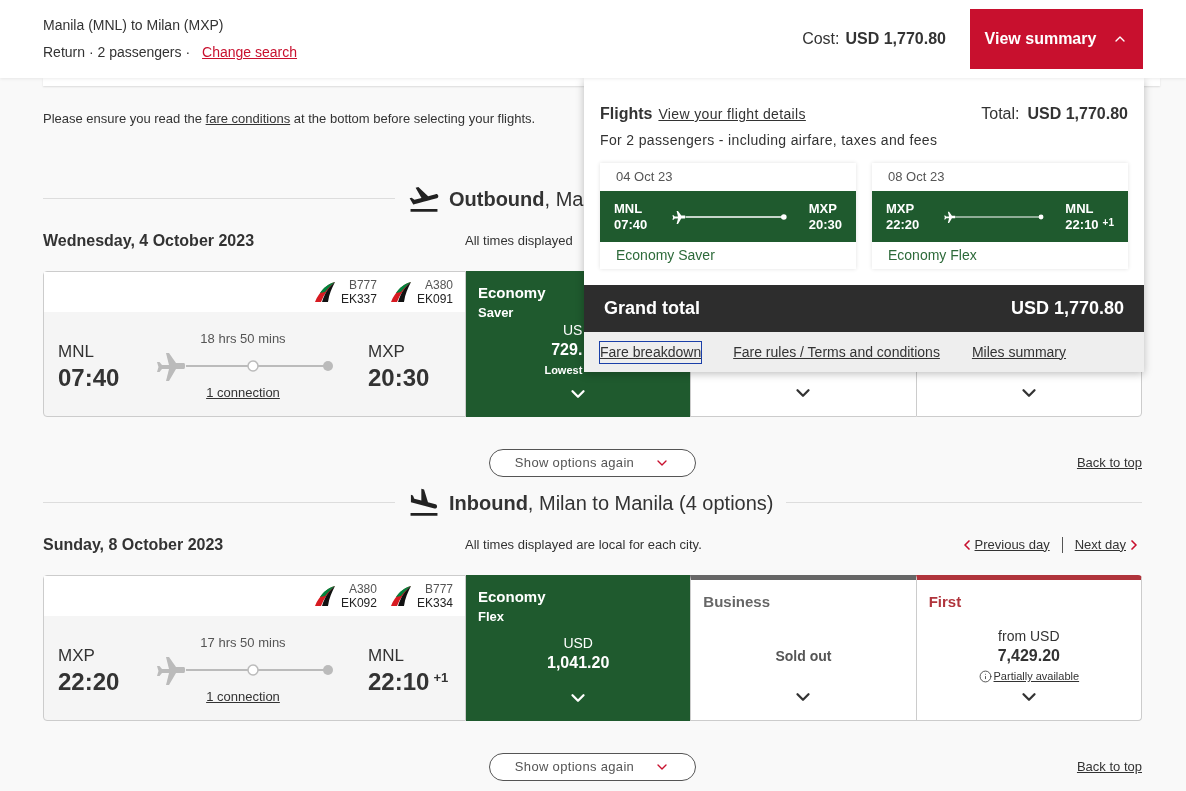 Image resolution: width=1186 pixels, height=791 pixels. What do you see at coordinates (644, 177) in the screenshot?
I see `leg-date: 04 Oct 23` at bounding box center [644, 177].